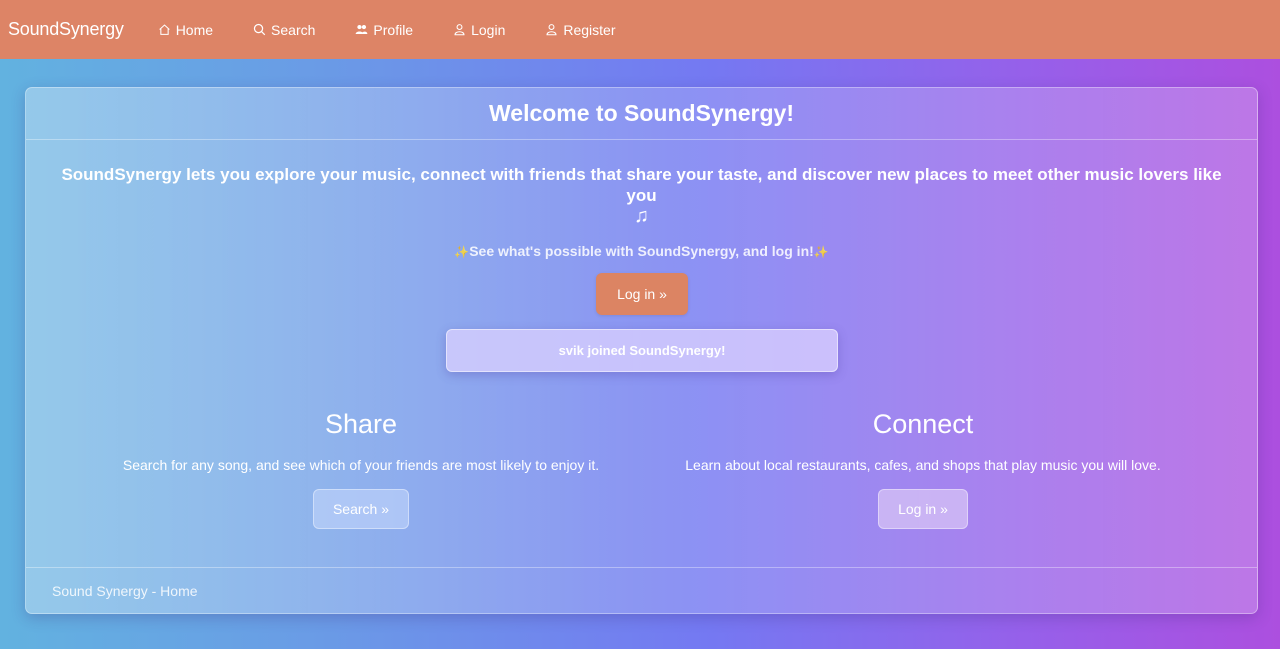  I want to click on connect-heading: Connect, so click(923, 424).